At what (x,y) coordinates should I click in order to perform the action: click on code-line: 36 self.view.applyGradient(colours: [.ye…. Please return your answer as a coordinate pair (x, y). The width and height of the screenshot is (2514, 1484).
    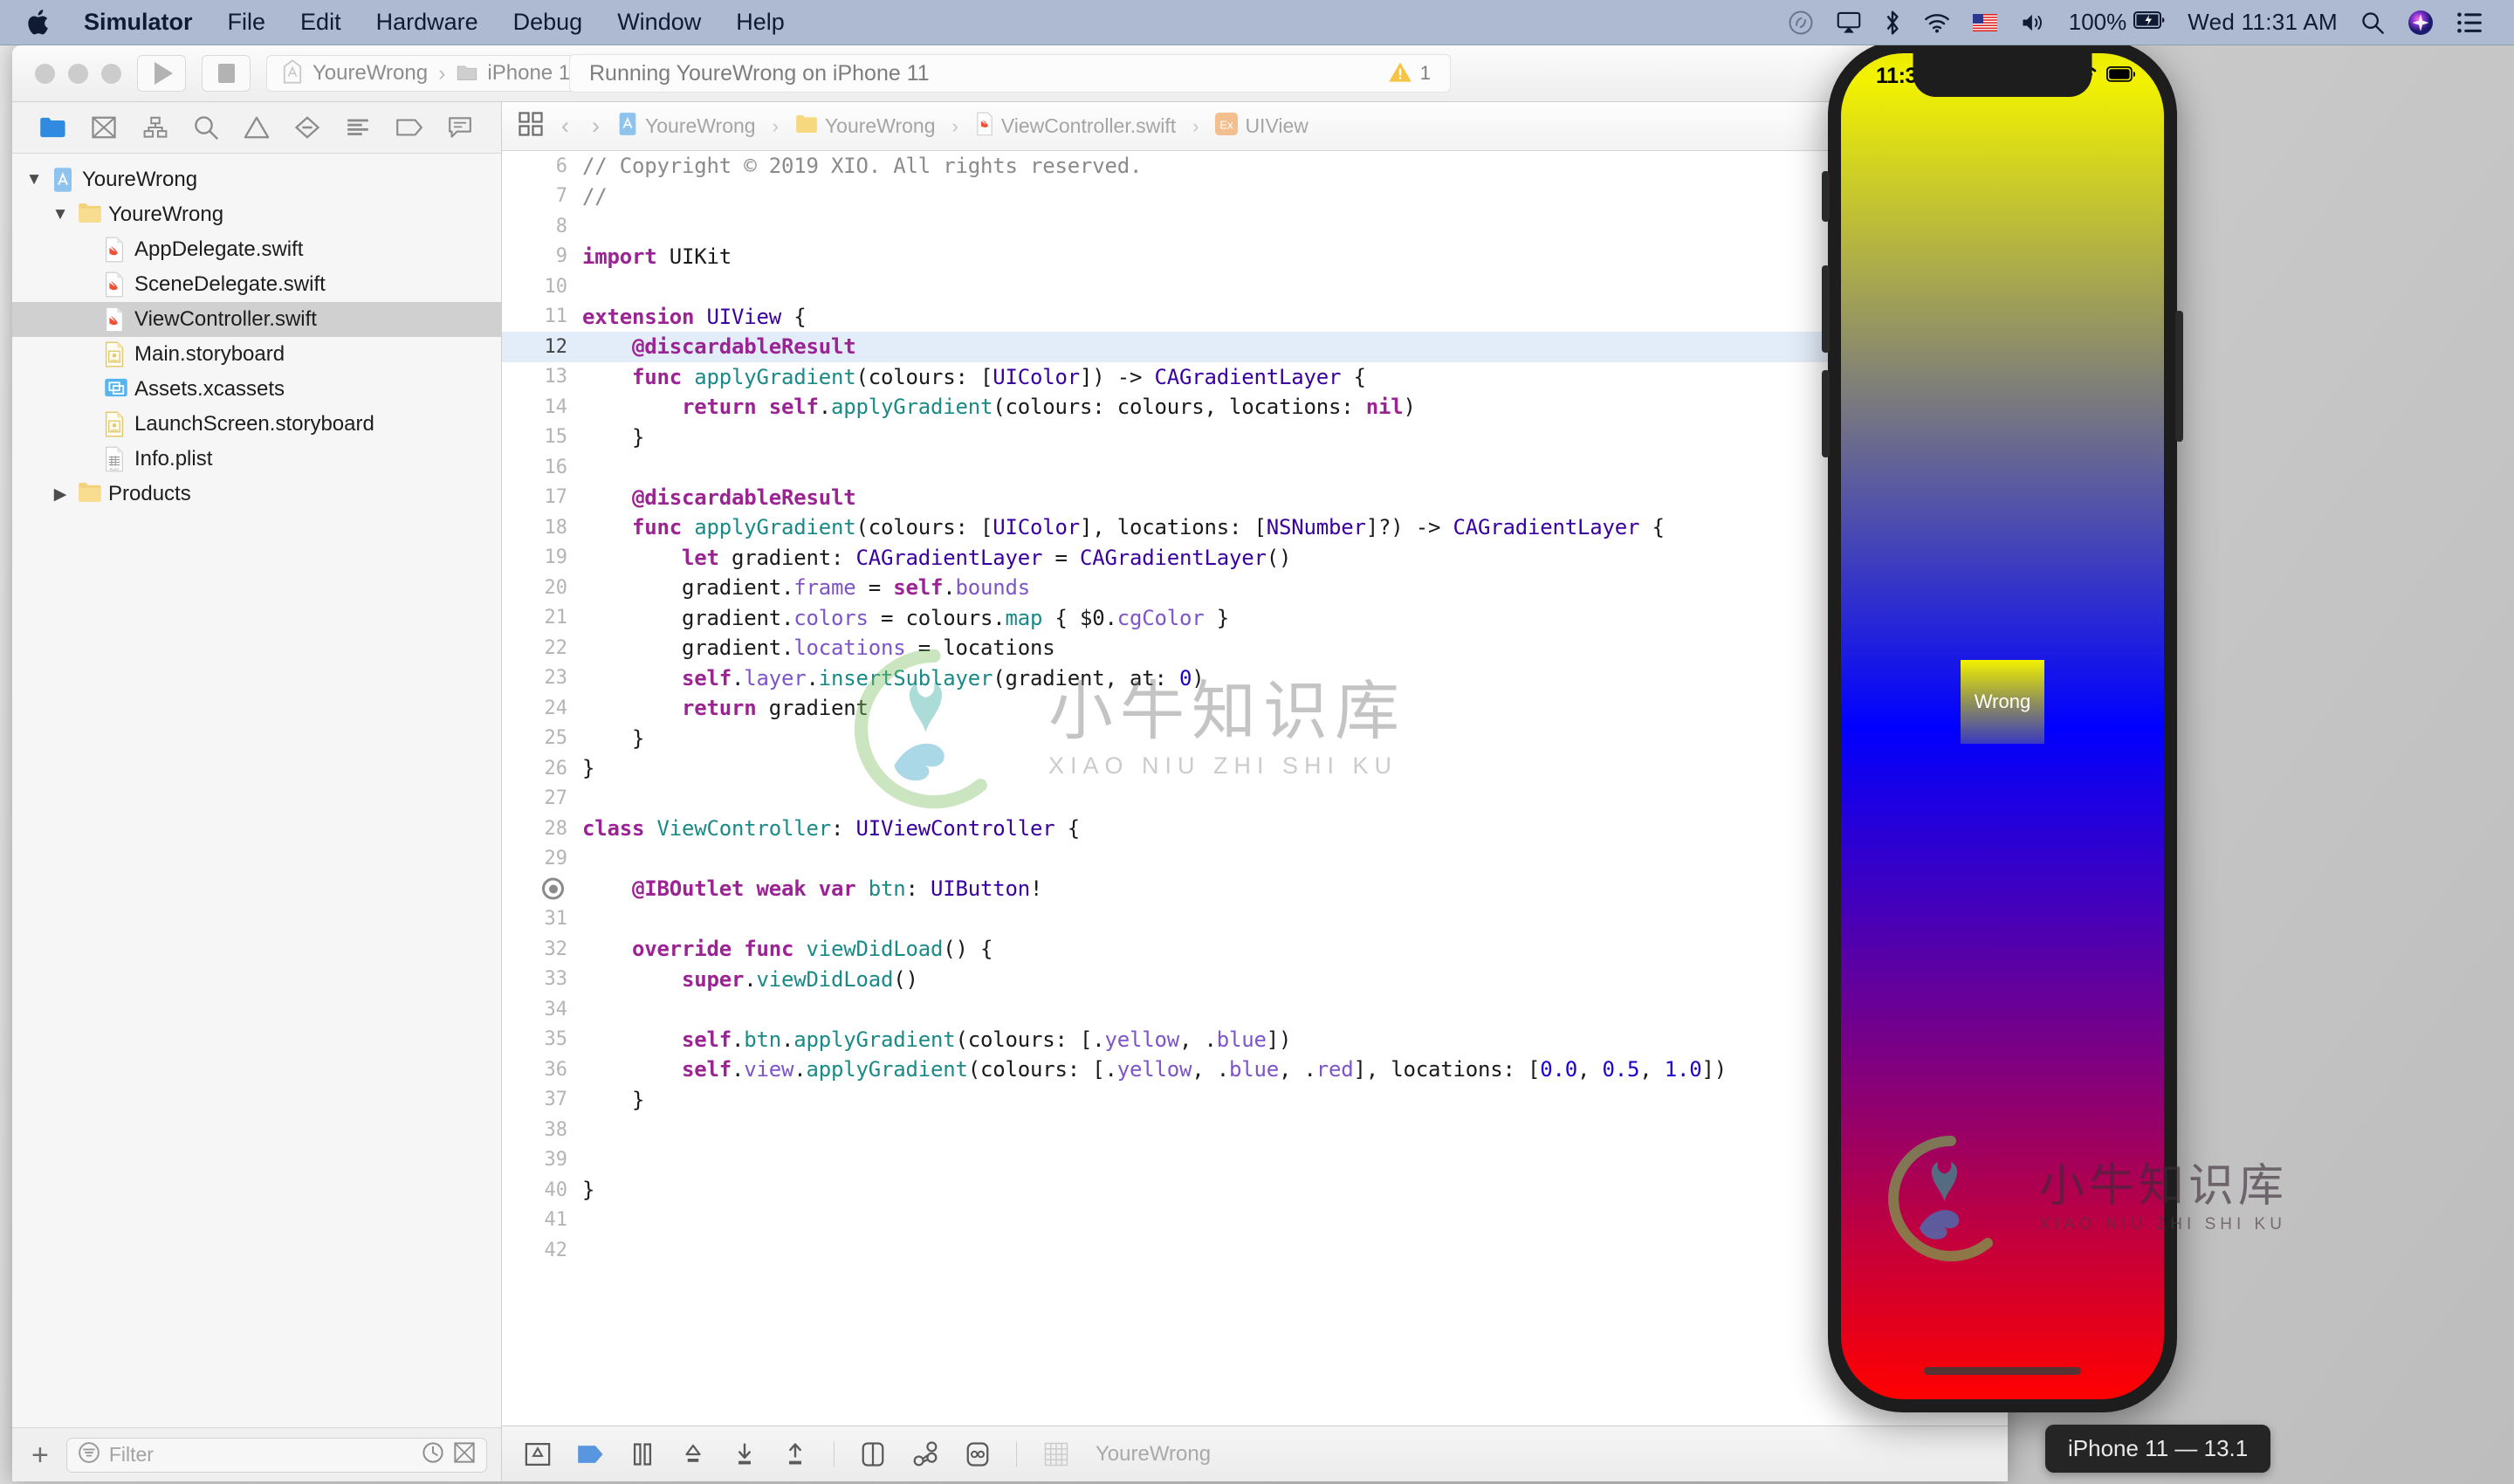
    Looking at the image, I should click on (1255, 1070).